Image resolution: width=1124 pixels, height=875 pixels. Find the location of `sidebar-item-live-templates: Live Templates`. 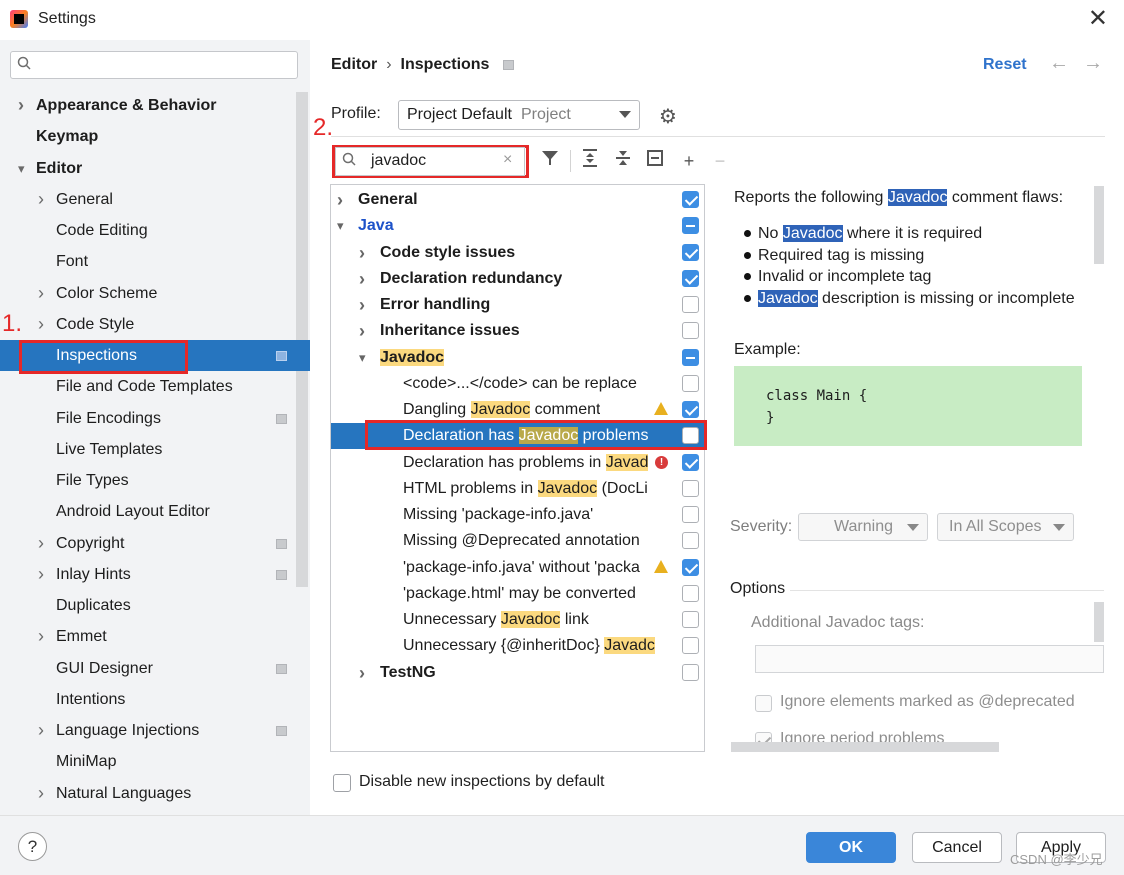

sidebar-item-live-templates: Live Templates is located at coordinates (148, 449).